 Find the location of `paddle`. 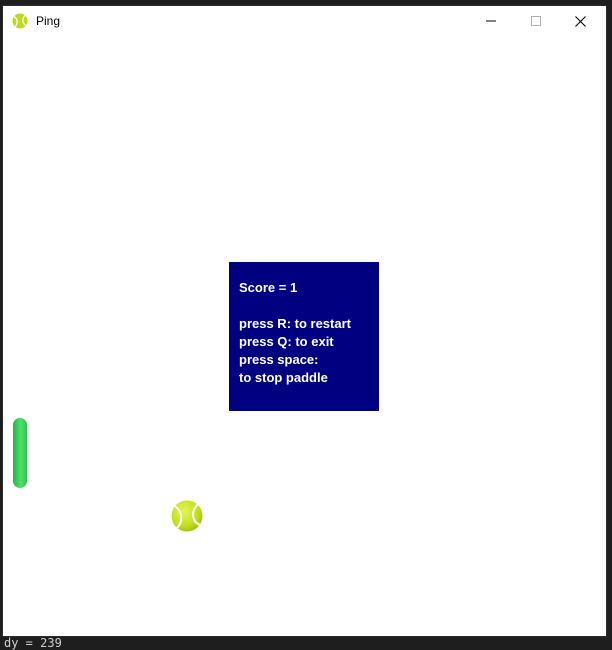

paddle is located at coordinates (20, 453).